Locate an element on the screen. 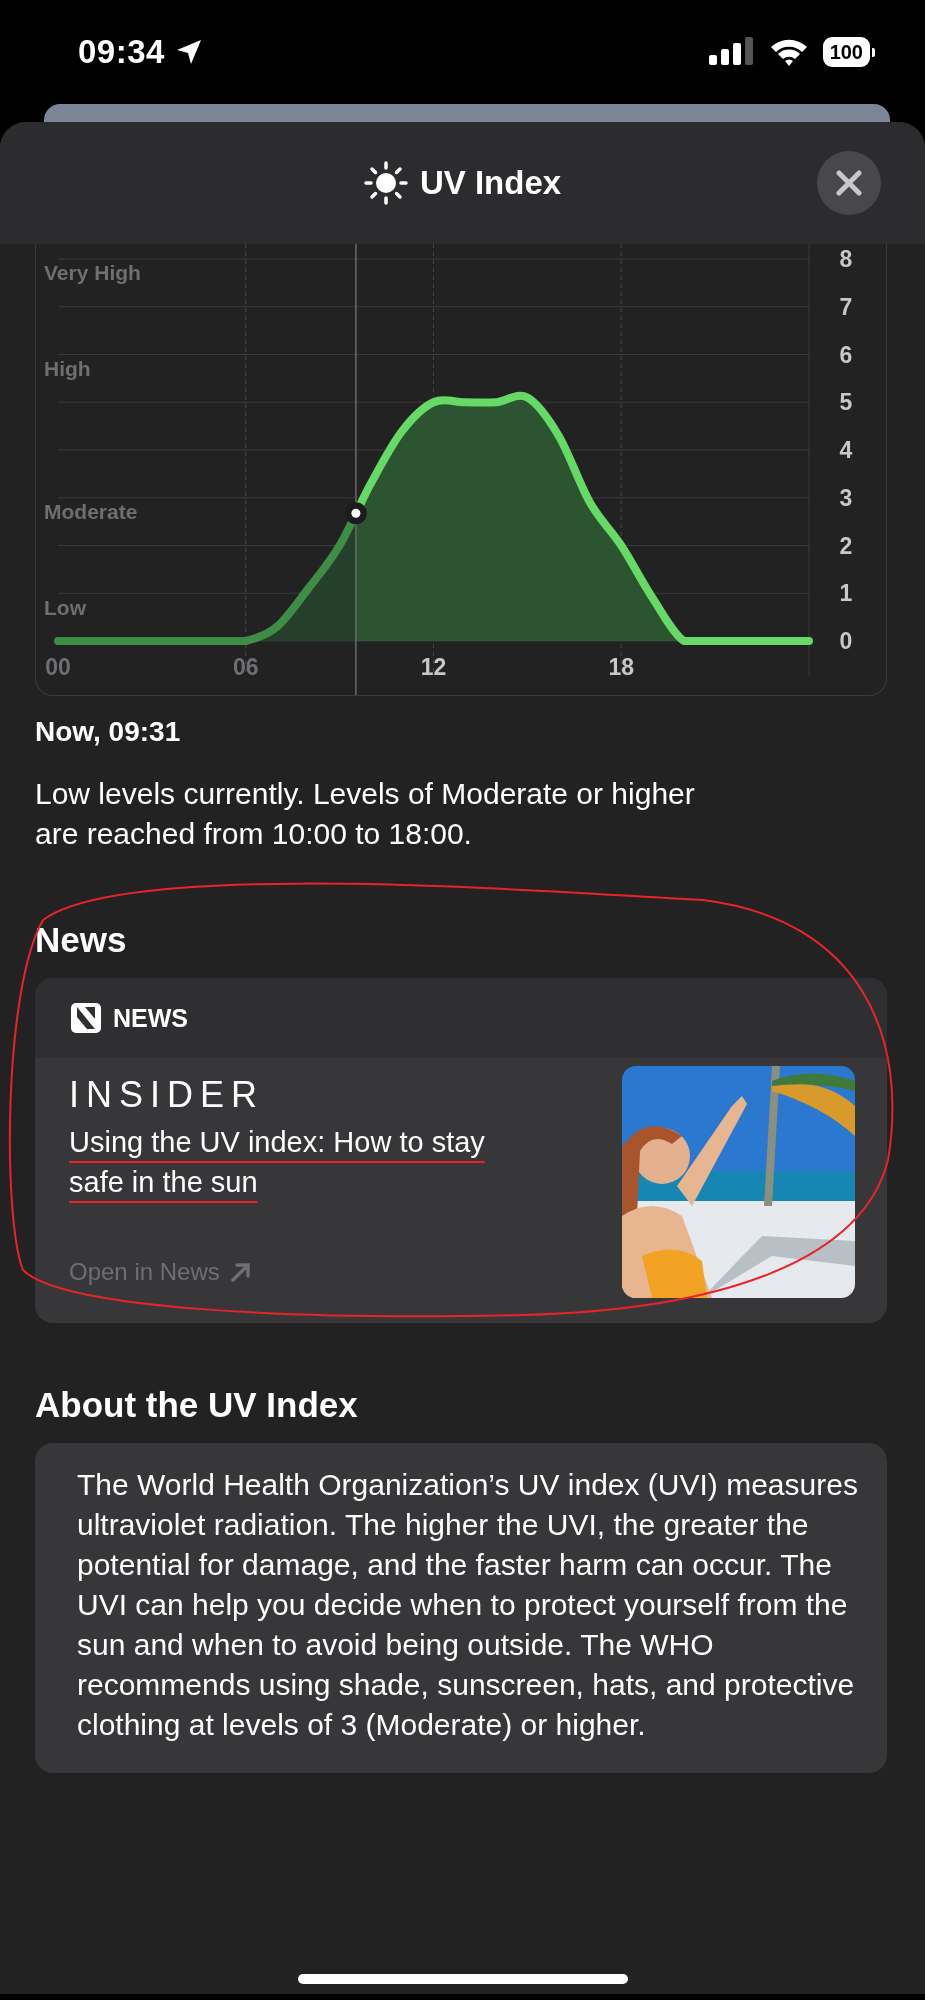 This screenshot has height=2000, width=925. y-axis-label: 3 is located at coordinates (846, 497).